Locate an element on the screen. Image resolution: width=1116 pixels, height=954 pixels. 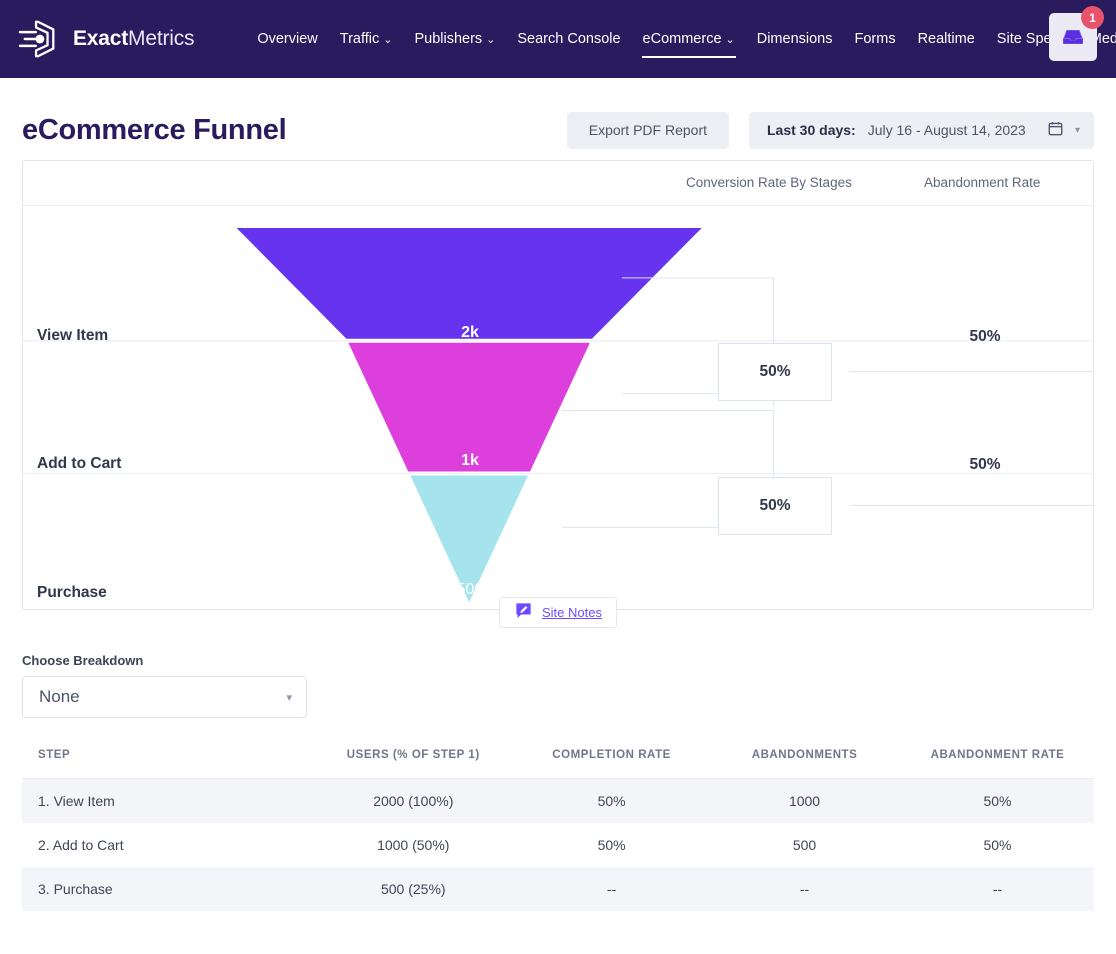
cell-abandonments: -- is located at coordinates (804, 889).